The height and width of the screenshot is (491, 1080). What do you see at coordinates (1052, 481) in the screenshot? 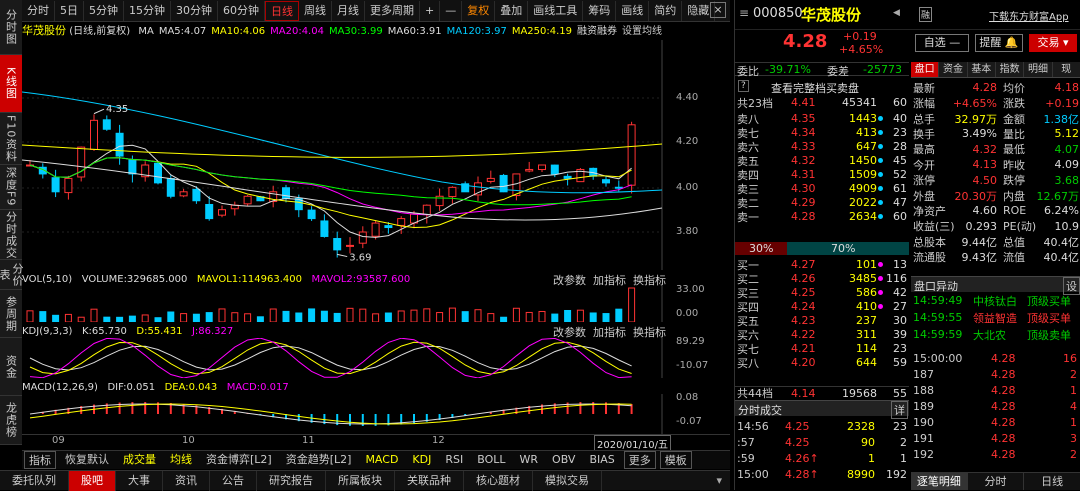
I see `right-bottom-tab-2: 日线` at bounding box center [1052, 481].